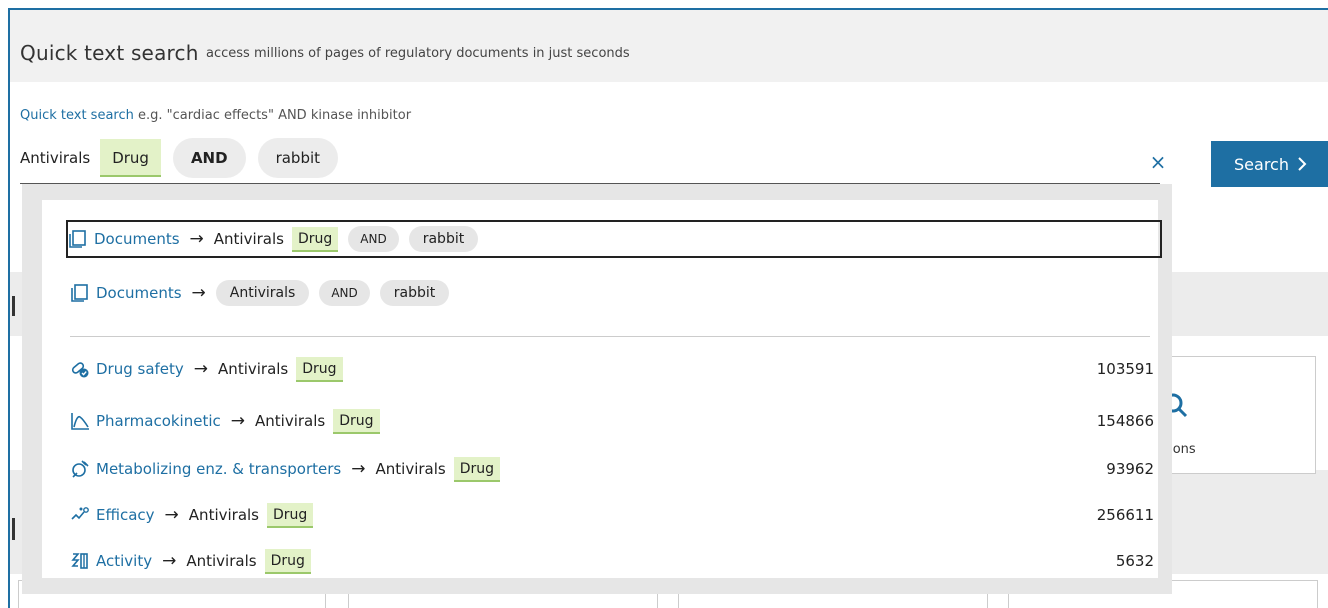 This screenshot has height=608, width=1328. Describe the element at coordinates (262, 293) in the screenshot. I see `suggestion-term-pill: Antivirals` at that location.